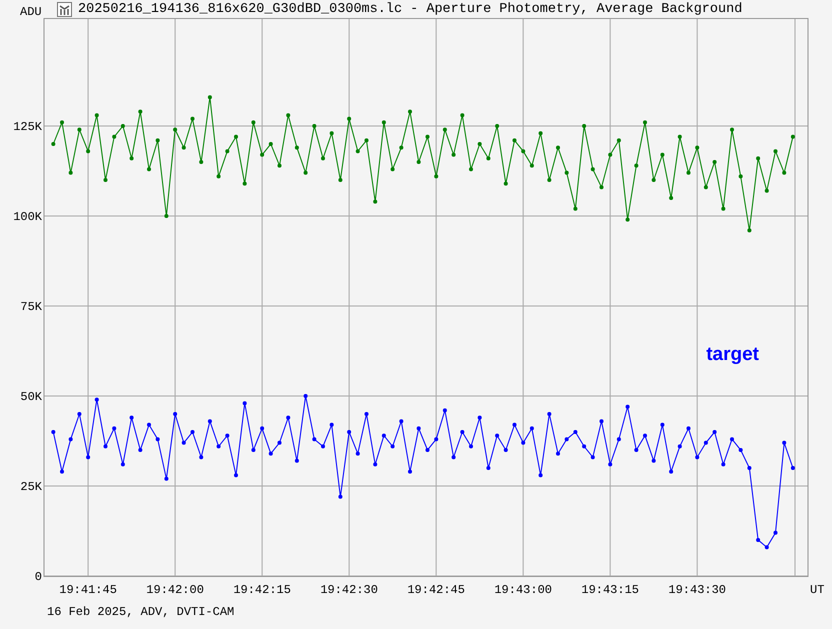 Image resolution: width=832 pixels, height=629 pixels. What do you see at coordinates (436, 590) in the screenshot?
I see `axis-tick-label: 19:42:45` at bounding box center [436, 590].